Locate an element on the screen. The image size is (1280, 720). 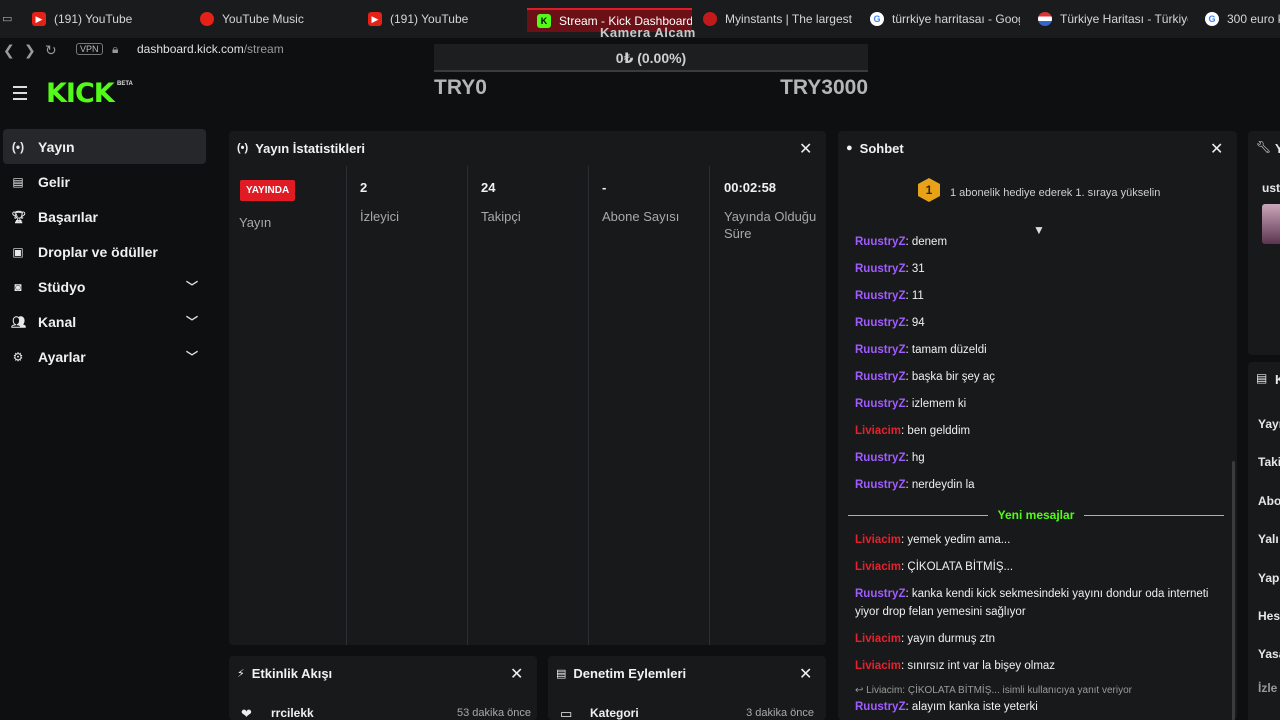
panel-title: Denetim Eylemleri is located at coordinates (630, 673).